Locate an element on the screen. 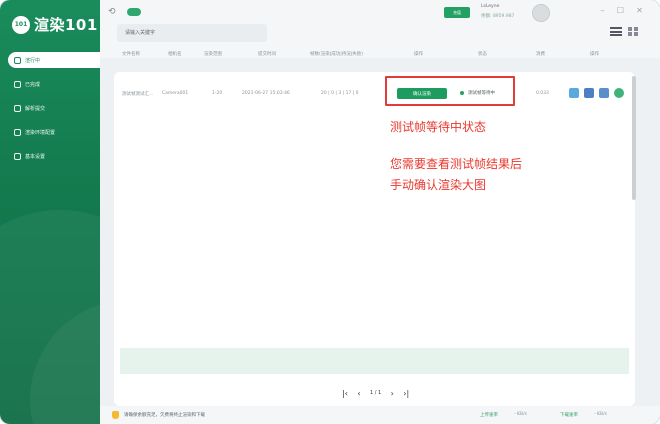 This screenshot has height=424, width=660. preview-icon is located at coordinates (574, 93).